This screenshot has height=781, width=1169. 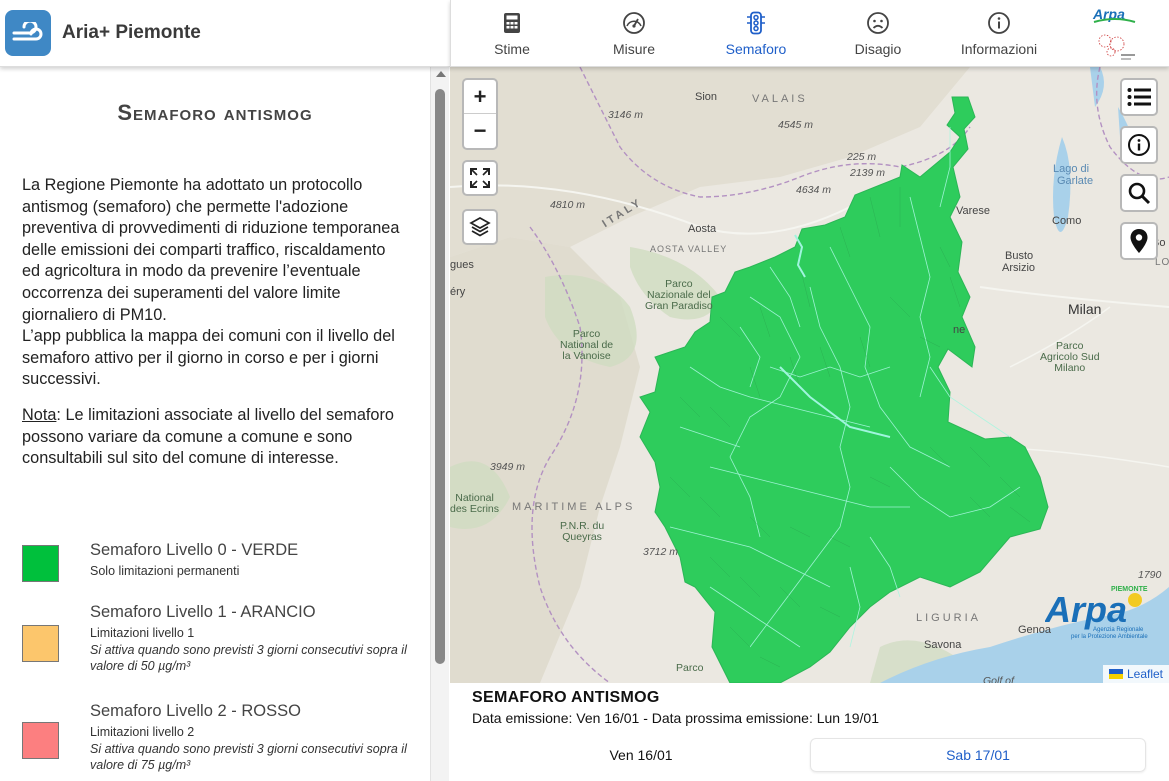 What do you see at coordinates (1115, 674) in the screenshot?
I see `ukraine-flag-icon` at bounding box center [1115, 674].